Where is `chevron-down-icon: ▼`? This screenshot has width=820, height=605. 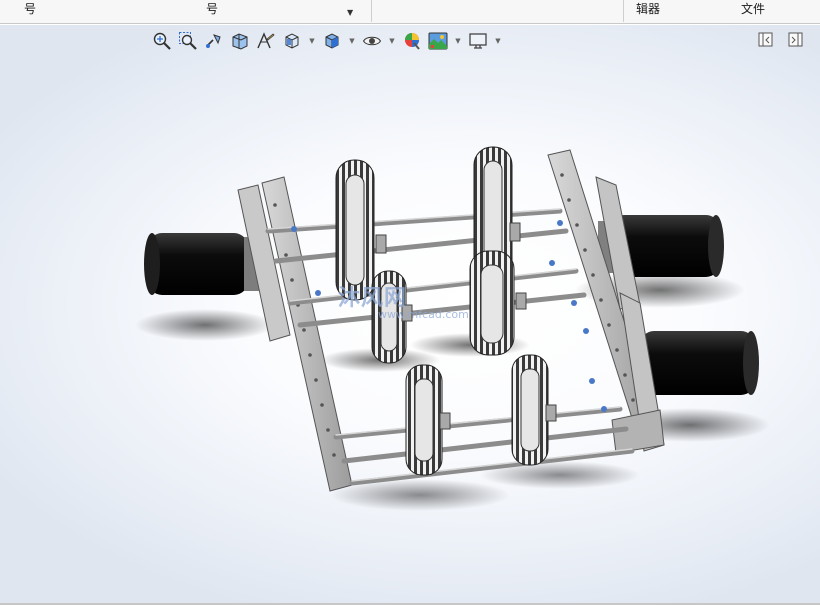 chevron-down-icon: ▼ is located at coordinates (350, 12).